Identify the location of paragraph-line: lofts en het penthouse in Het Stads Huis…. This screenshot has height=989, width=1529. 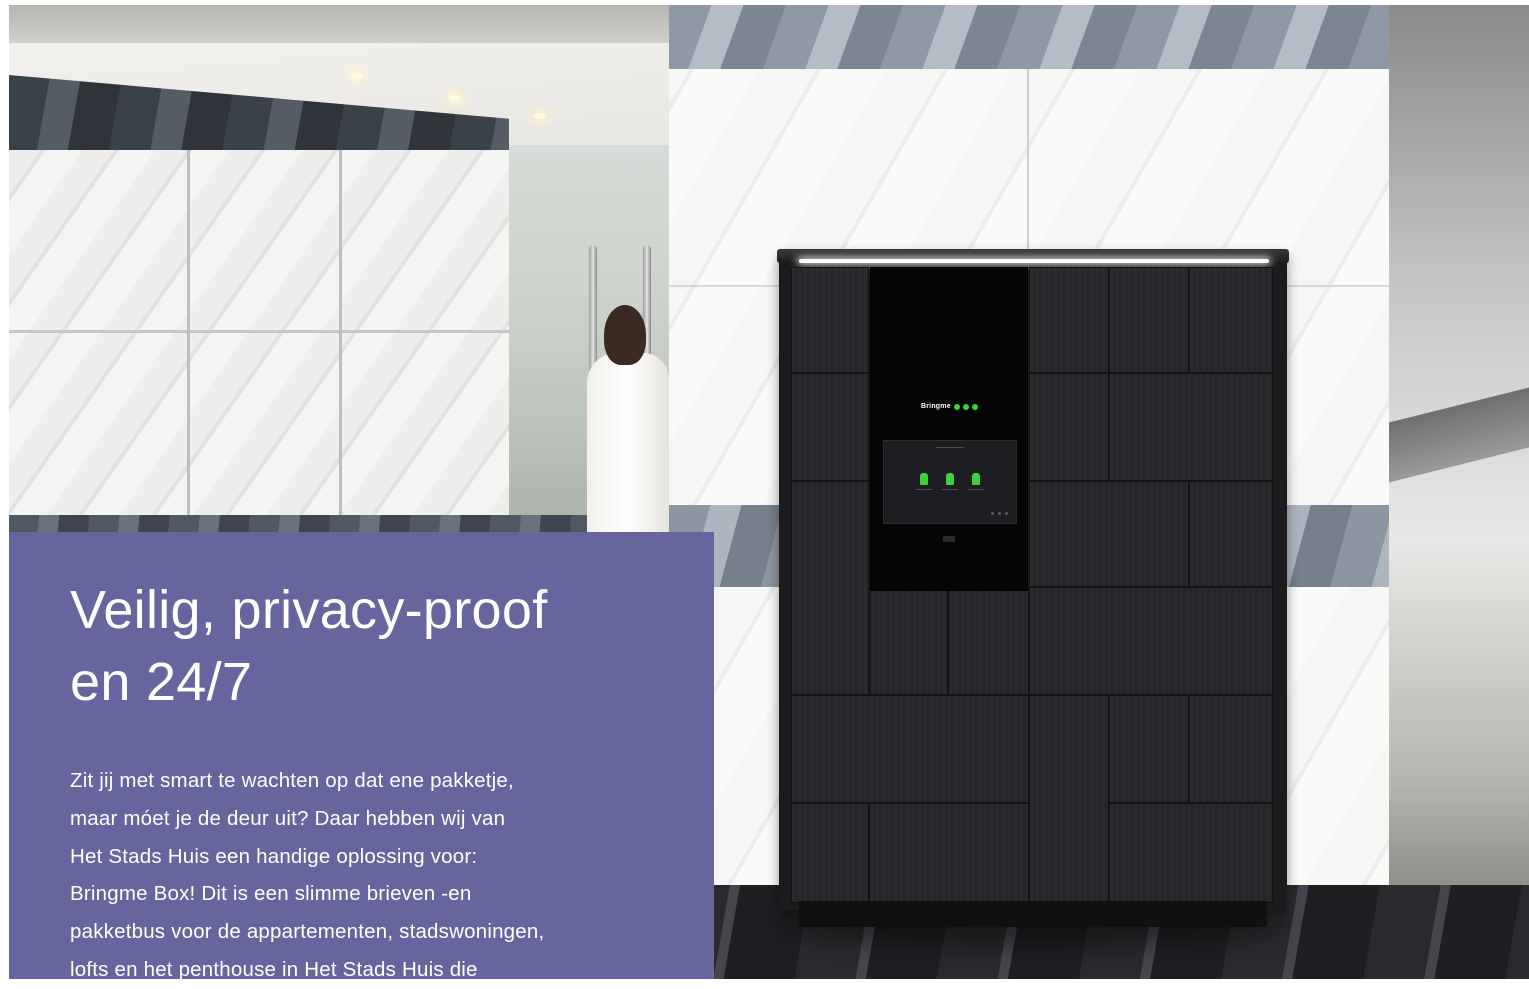
(274, 969).